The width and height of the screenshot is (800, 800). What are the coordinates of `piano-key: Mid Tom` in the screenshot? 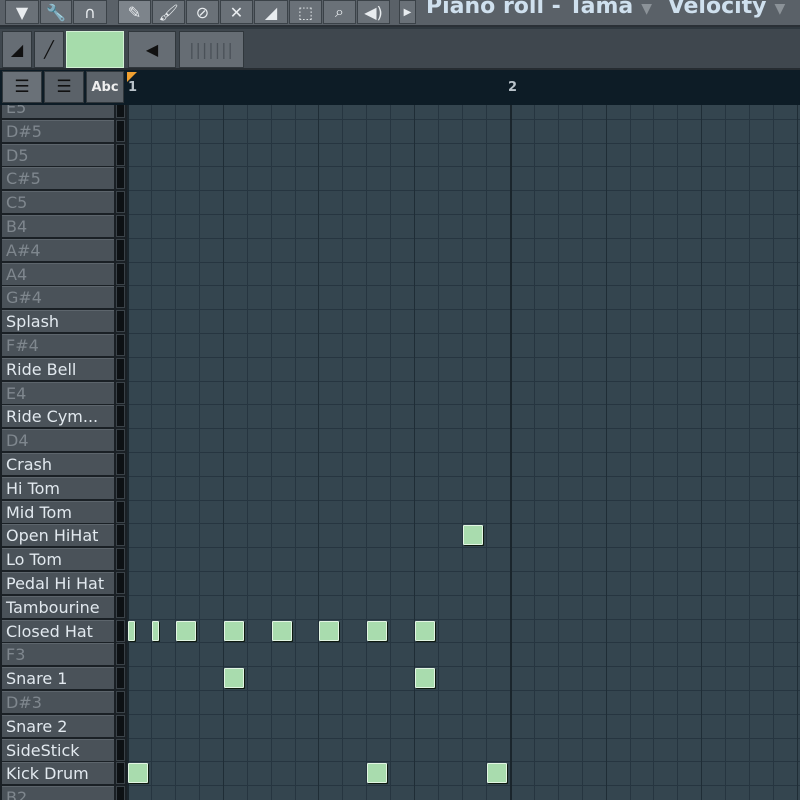 It's located at (58, 511).